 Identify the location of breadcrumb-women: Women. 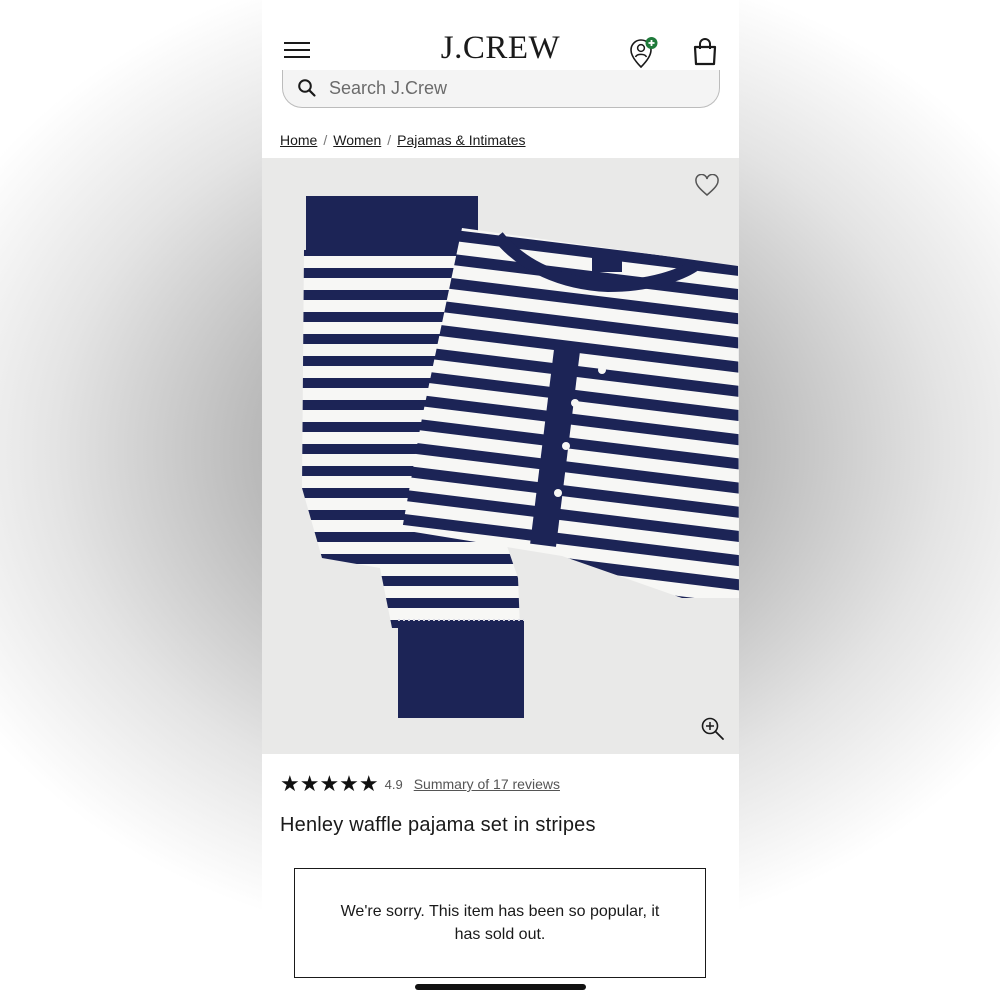
(357, 140).